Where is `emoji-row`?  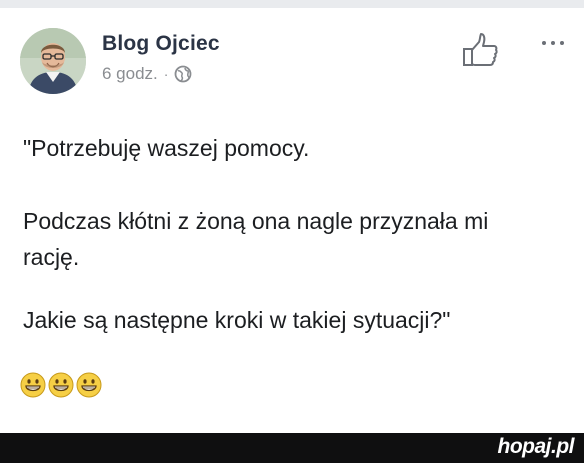 emoji-row is located at coordinates (61, 385).